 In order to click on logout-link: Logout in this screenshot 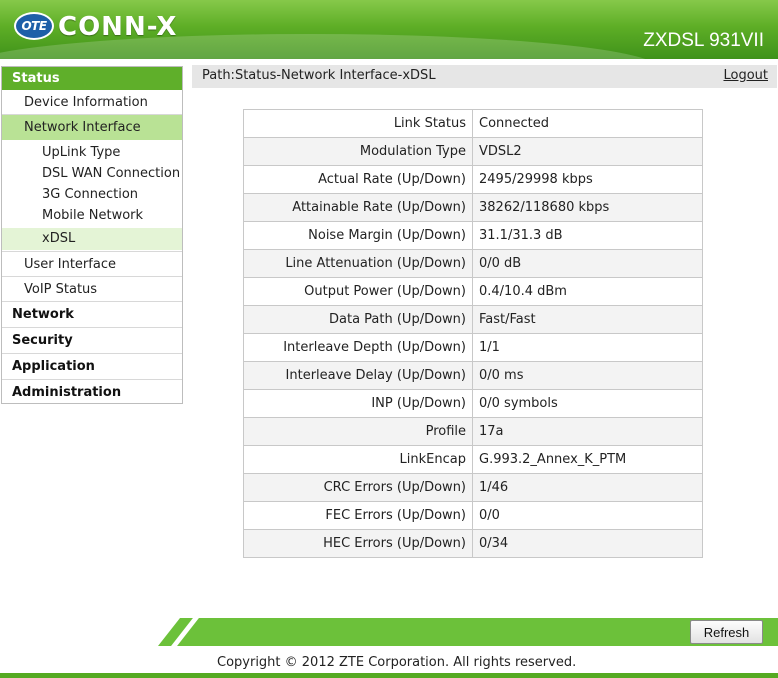, I will do `click(745, 76)`.